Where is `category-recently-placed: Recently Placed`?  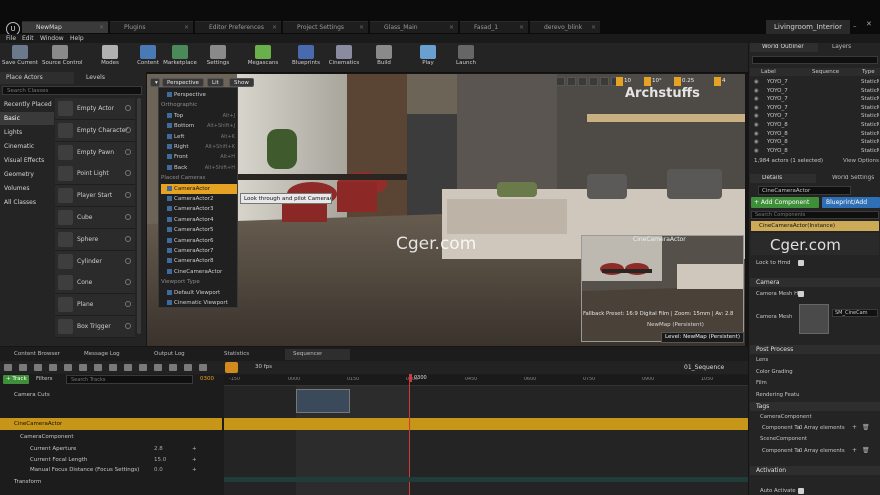 category-recently-placed: Recently Placed is located at coordinates (27, 104).